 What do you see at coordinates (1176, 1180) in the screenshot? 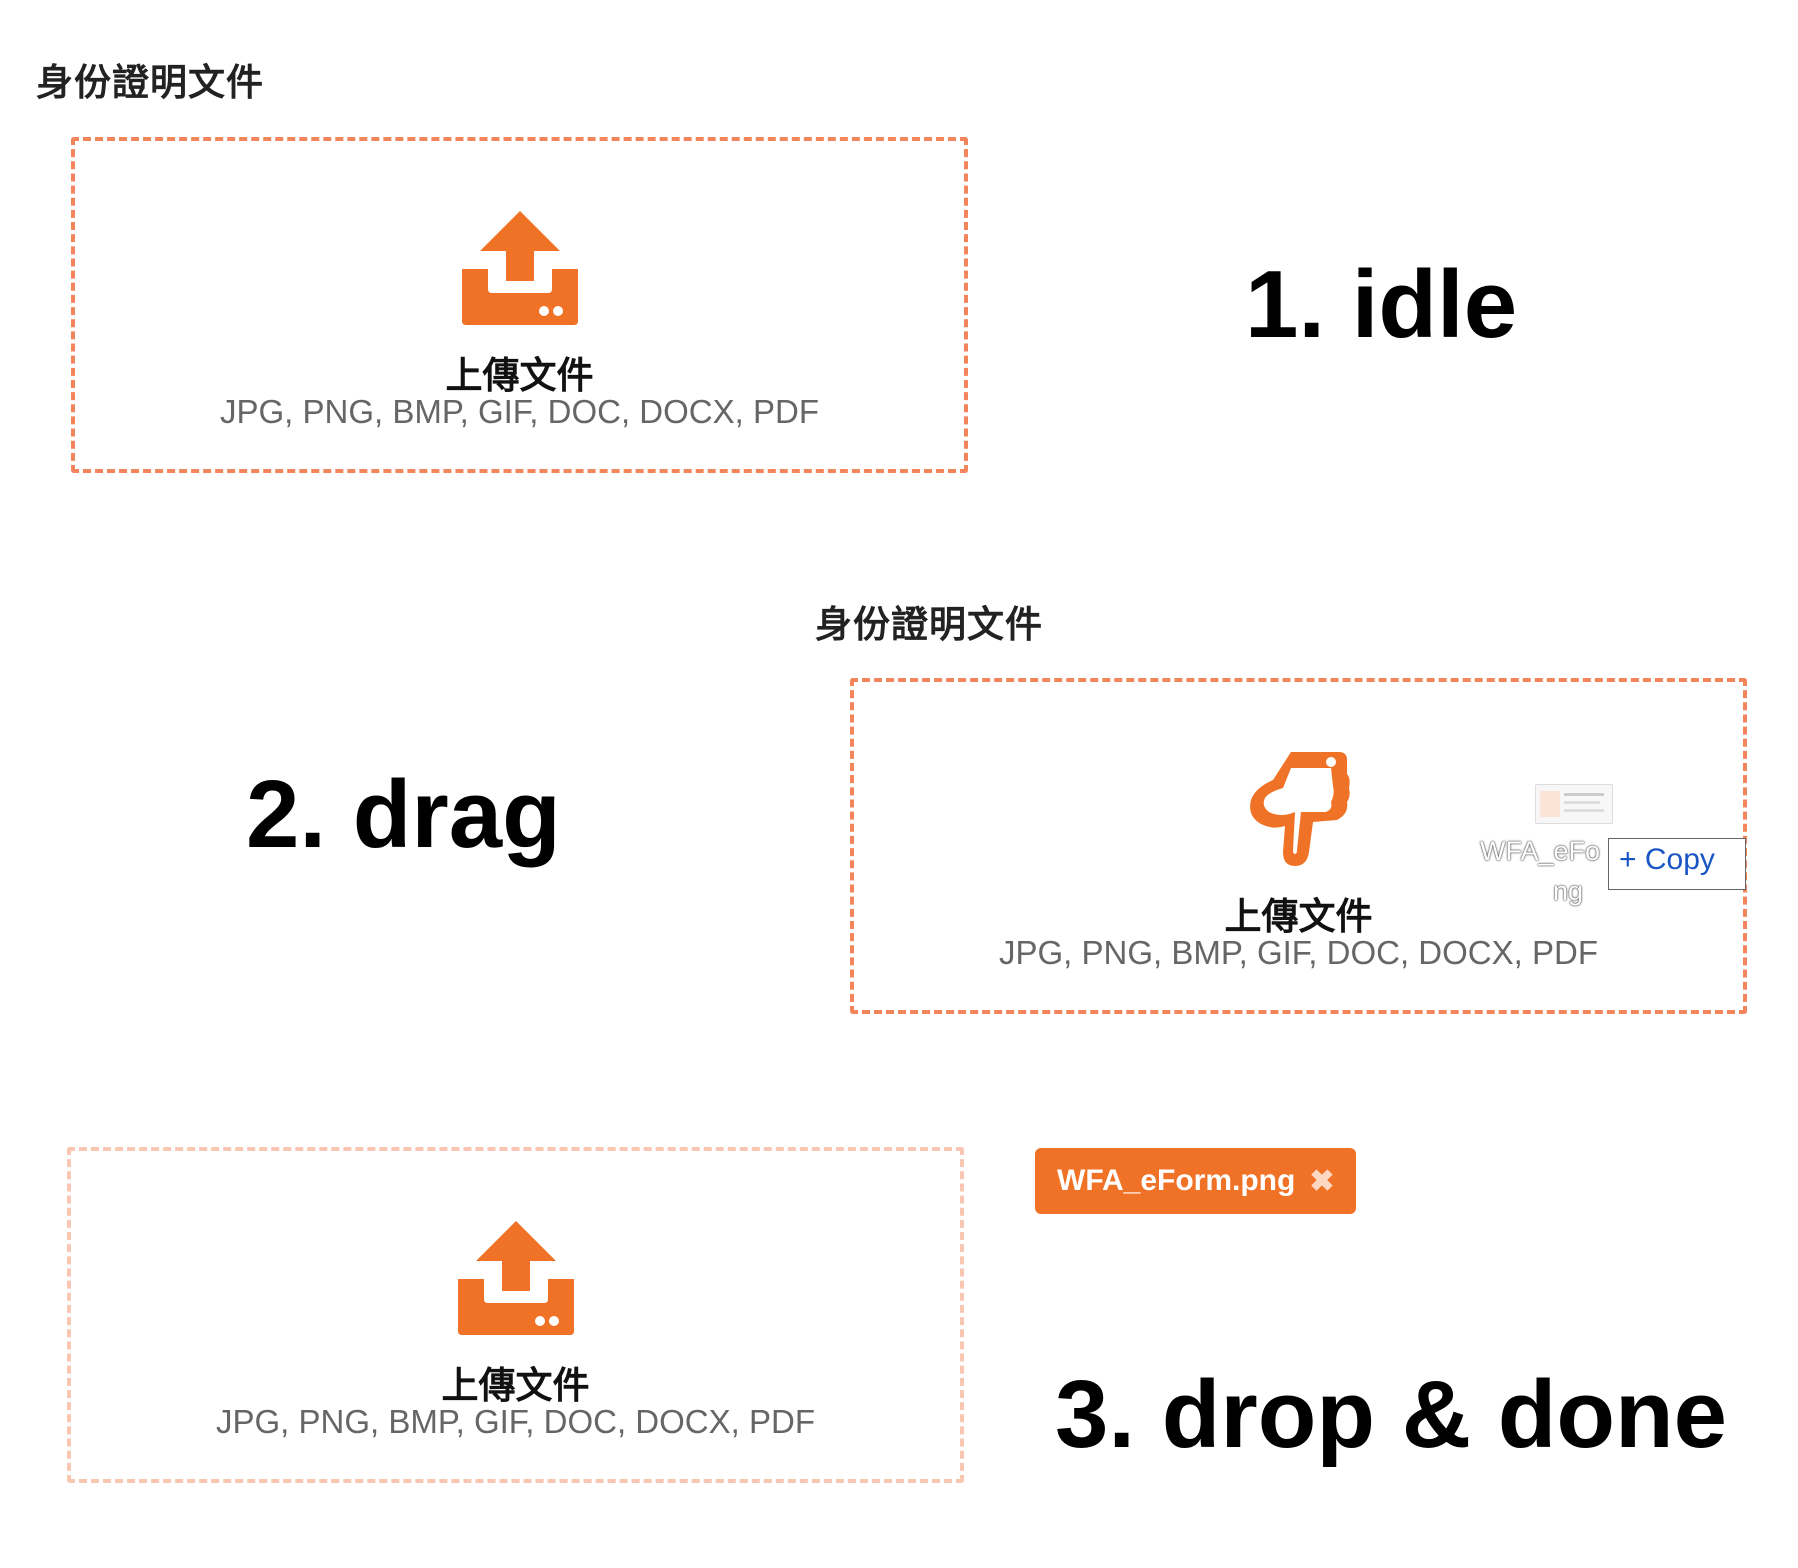
I see `uploaded-file-name: WFA_eForm.png` at bounding box center [1176, 1180].